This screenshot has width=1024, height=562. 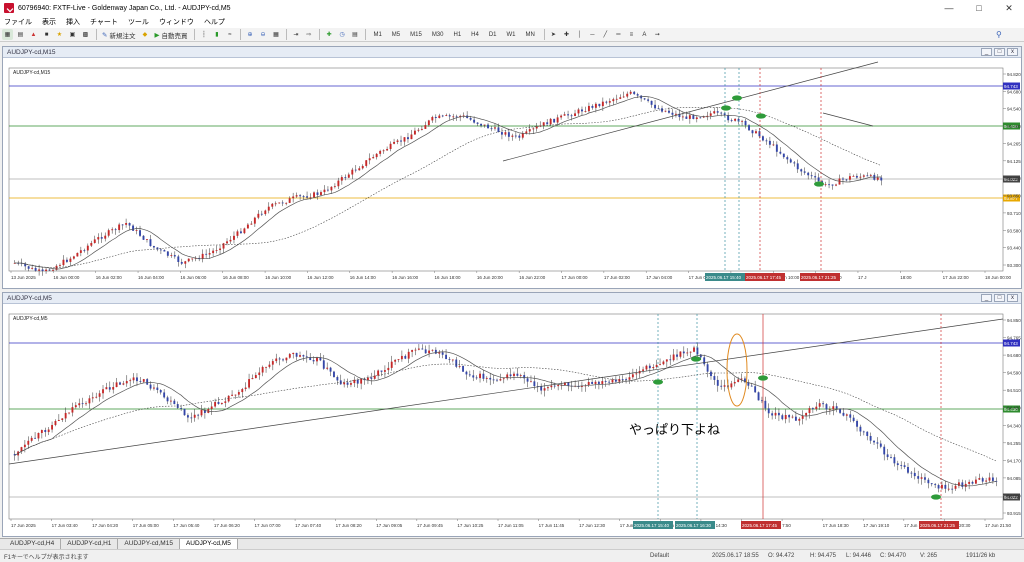 What do you see at coordinates (170, 34) in the screenshot?
I see `auto-trading-button: ▶ 自動売買` at bounding box center [170, 34].